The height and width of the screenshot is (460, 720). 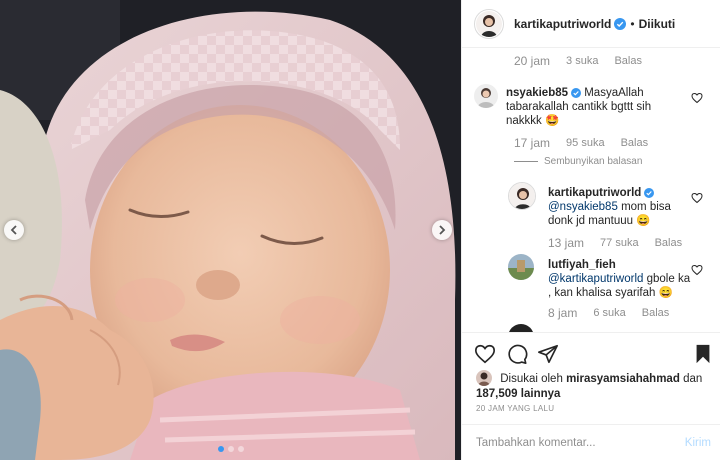 I want to click on reply-time: 13 jam, so click(x=566, y=243).